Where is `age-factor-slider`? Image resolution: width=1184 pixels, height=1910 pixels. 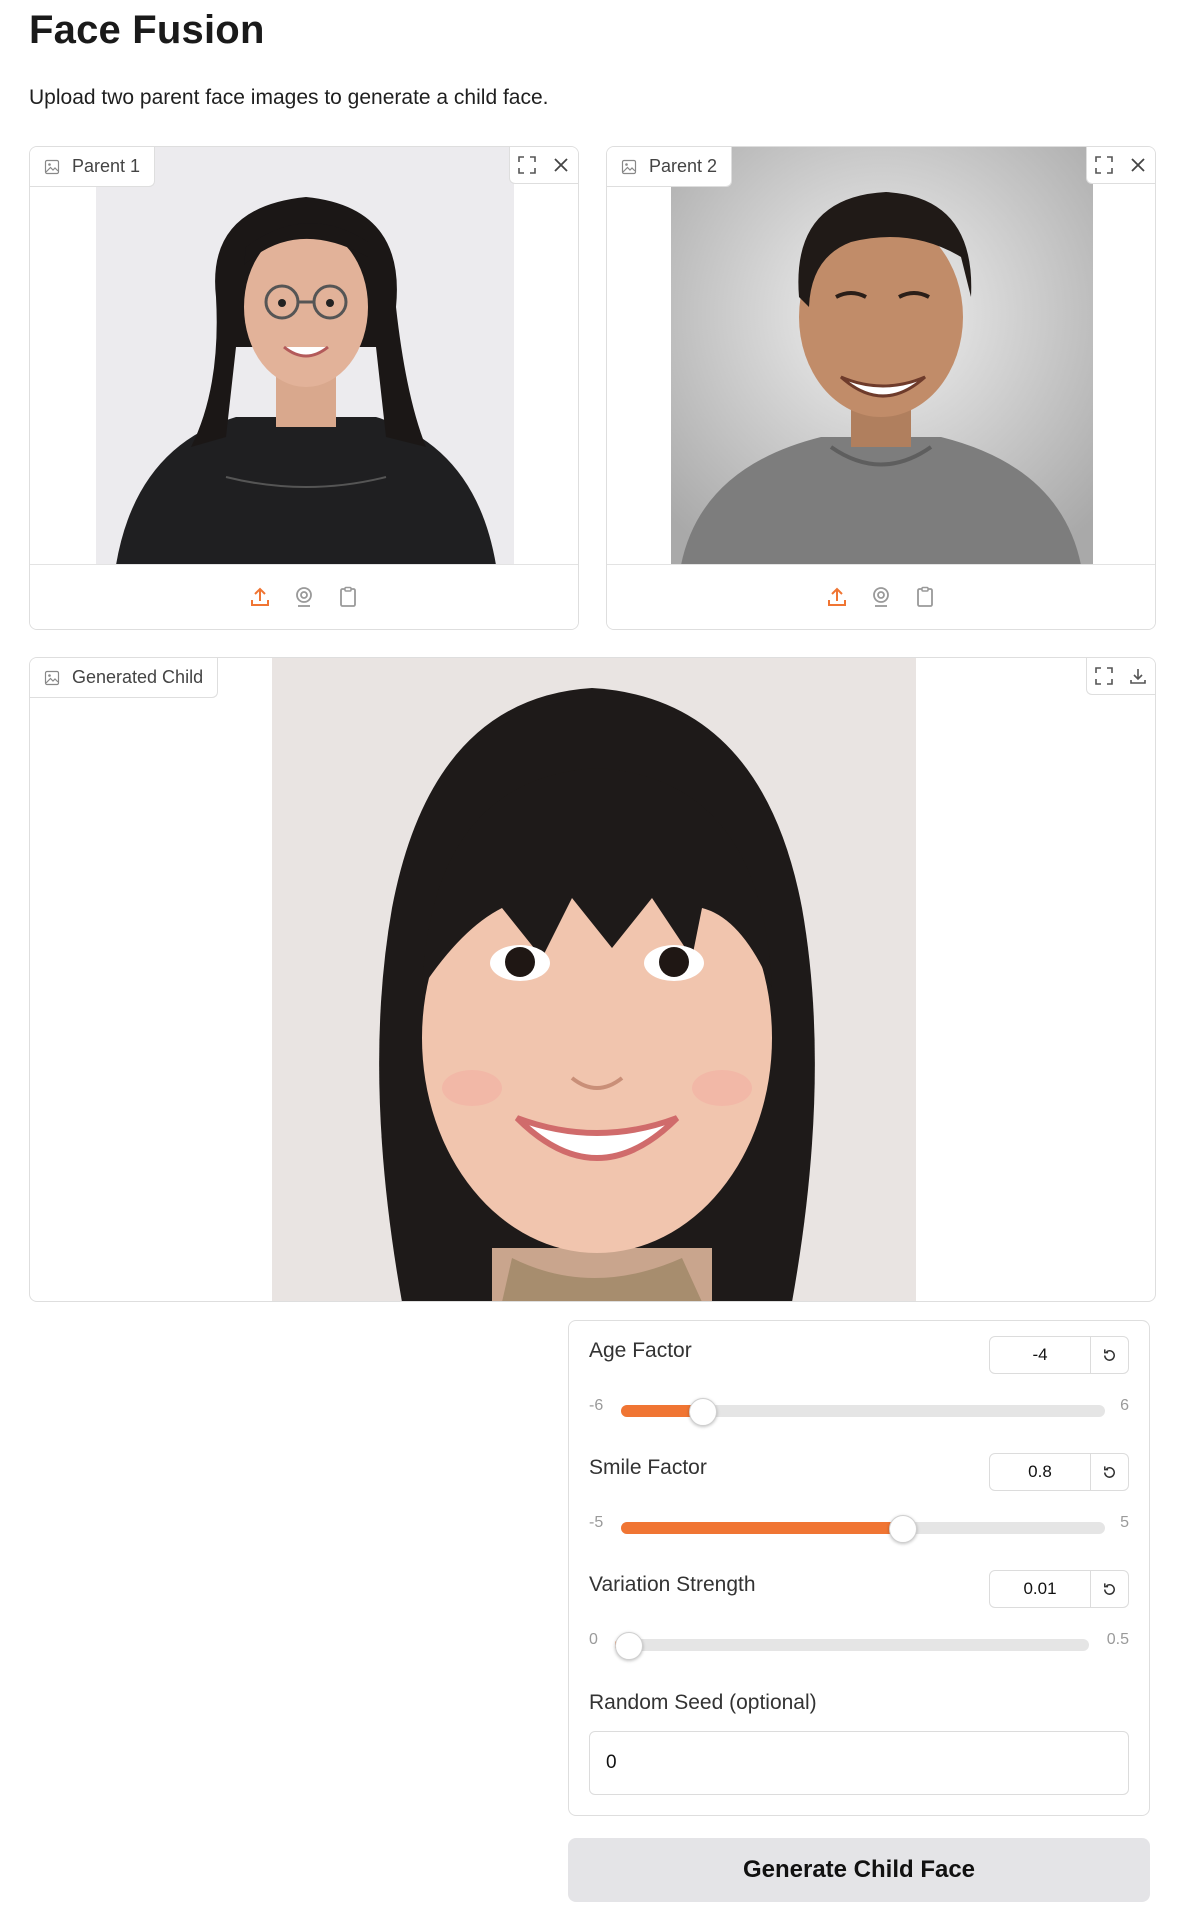
age-factor-slider is located at coordinates (863, 1412).